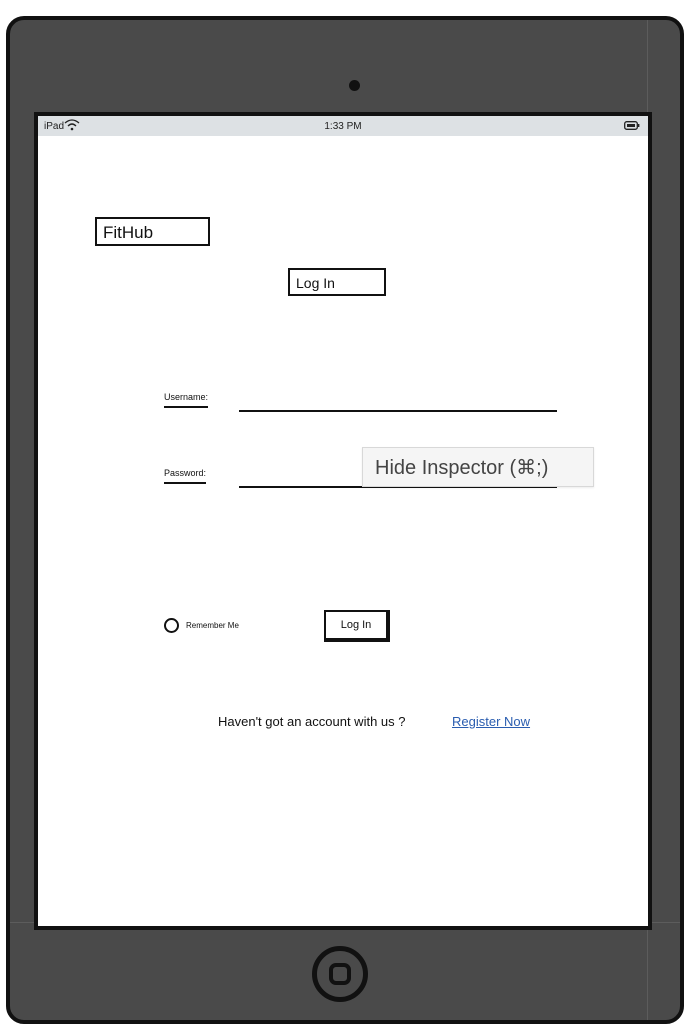 Image resolution: width=697 pixels, height=1028 pixels. What do you see at coordinates (212, 625) in the screenshot?
I see `remember-me-label: Remember Me` at bounding box center [212, 625].